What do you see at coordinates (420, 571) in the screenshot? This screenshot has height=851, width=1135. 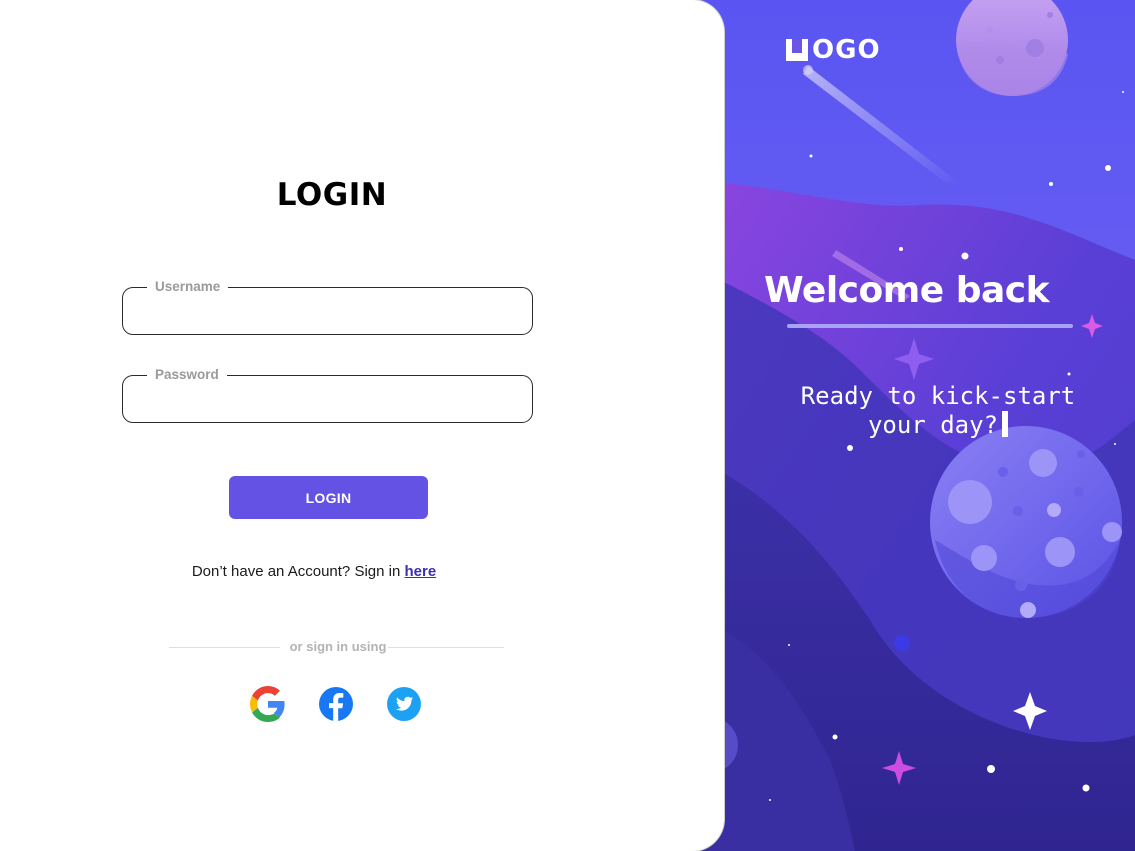 I see `signup-link: here` at bounding box center [420, 571].